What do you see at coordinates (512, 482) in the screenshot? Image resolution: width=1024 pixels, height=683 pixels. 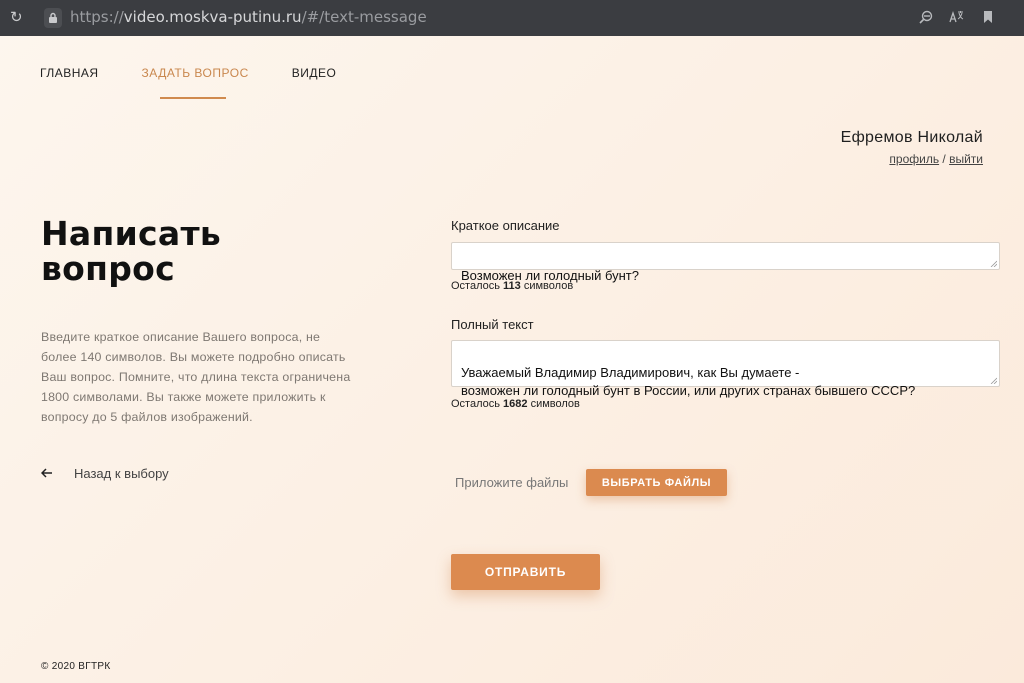 I see `attach-files-label: Приложите файлы` at bounding box center [512, 482].